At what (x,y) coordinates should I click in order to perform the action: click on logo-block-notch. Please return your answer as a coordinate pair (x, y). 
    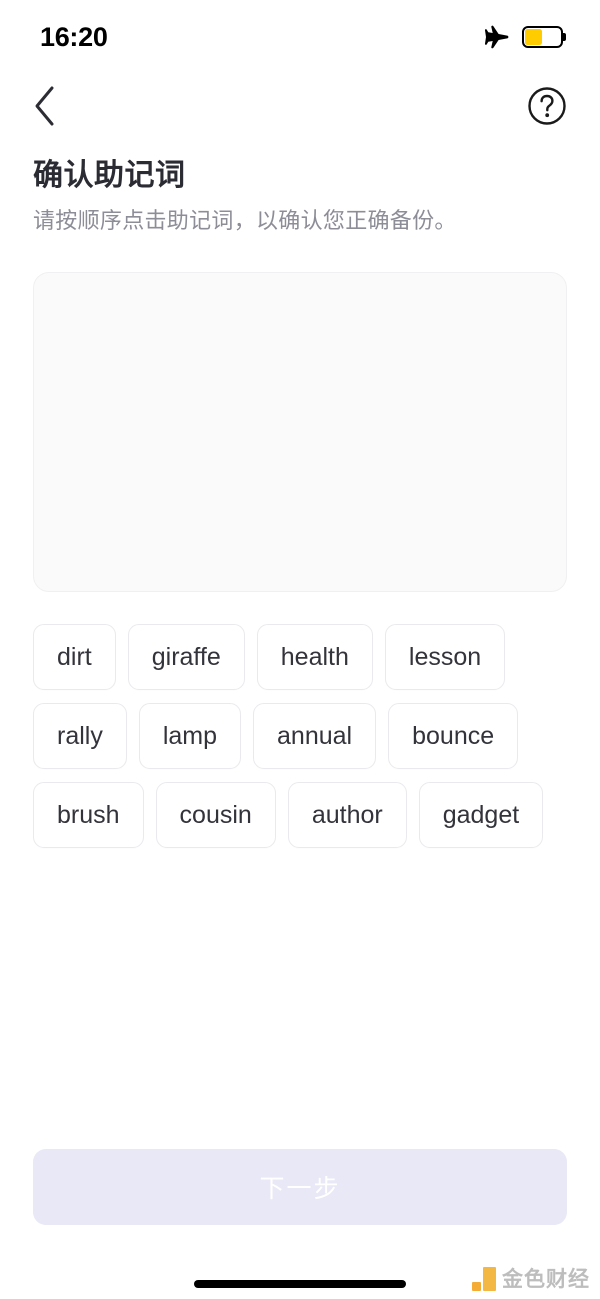
    Looking at the image, I should click on (476, 1271).